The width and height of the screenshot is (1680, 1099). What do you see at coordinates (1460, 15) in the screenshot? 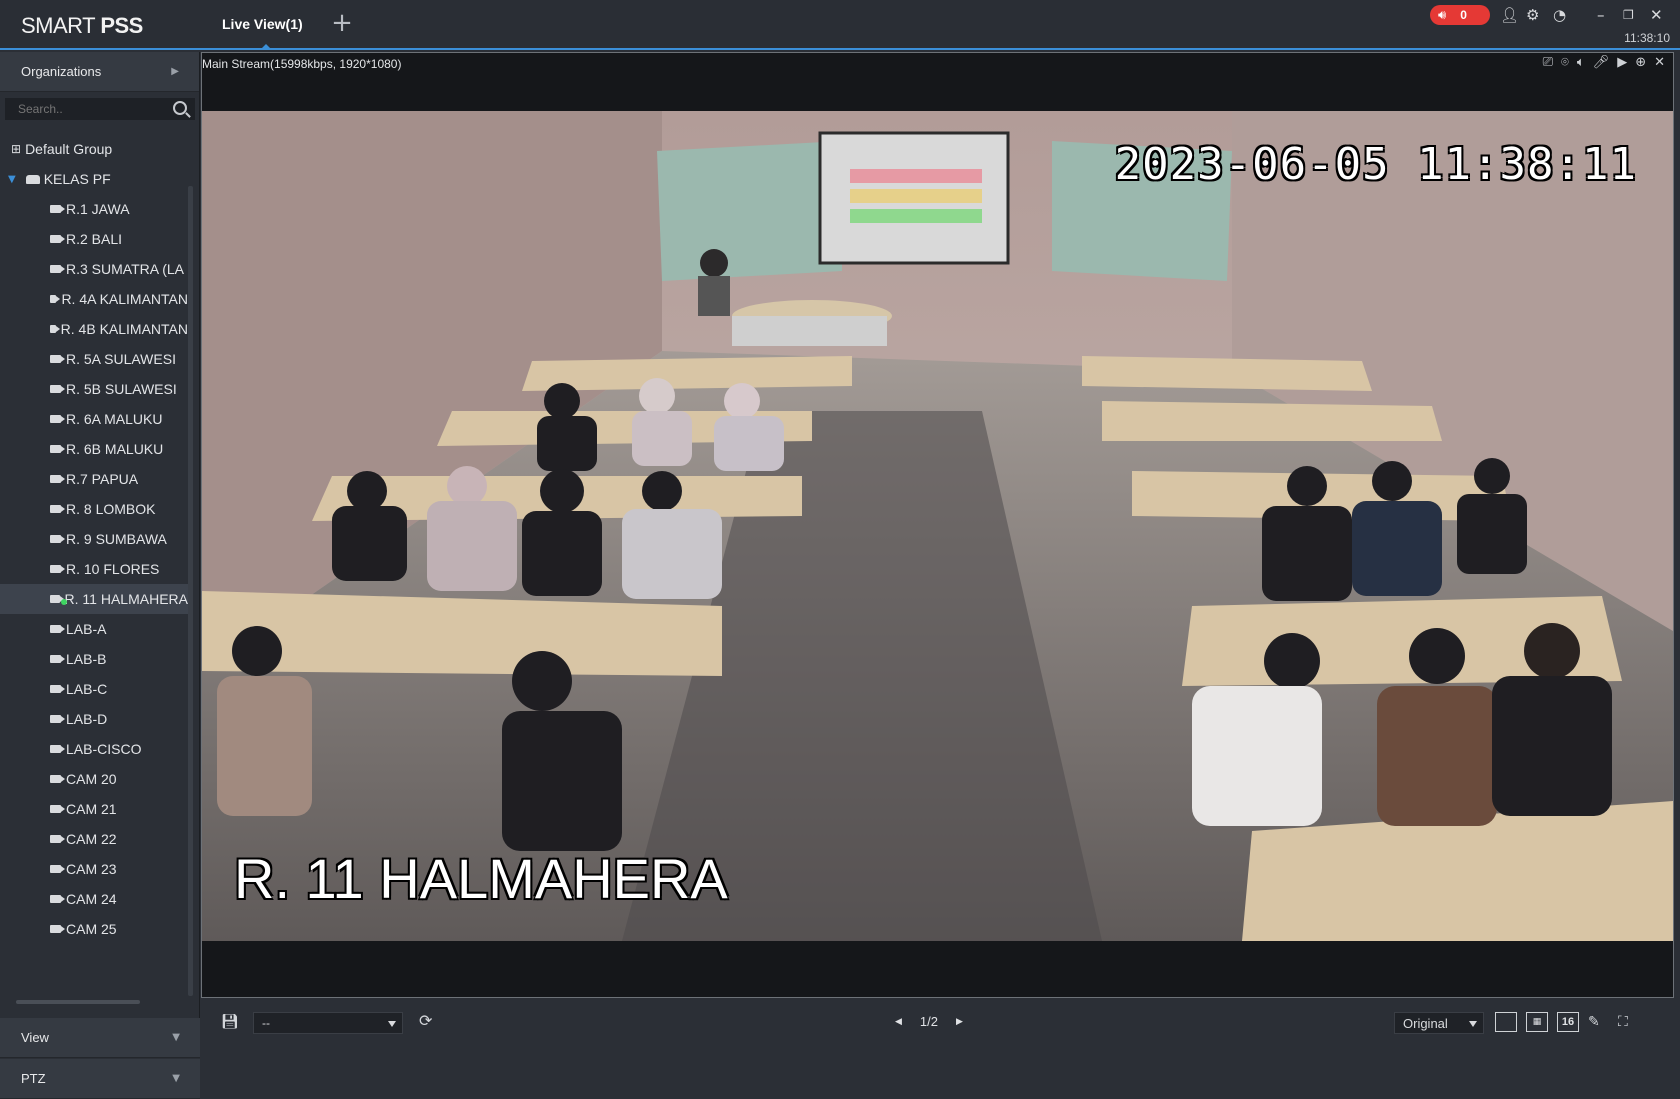
I see `alarm-badge: 🔊︎ 0` at bounding box center [1460, 15].